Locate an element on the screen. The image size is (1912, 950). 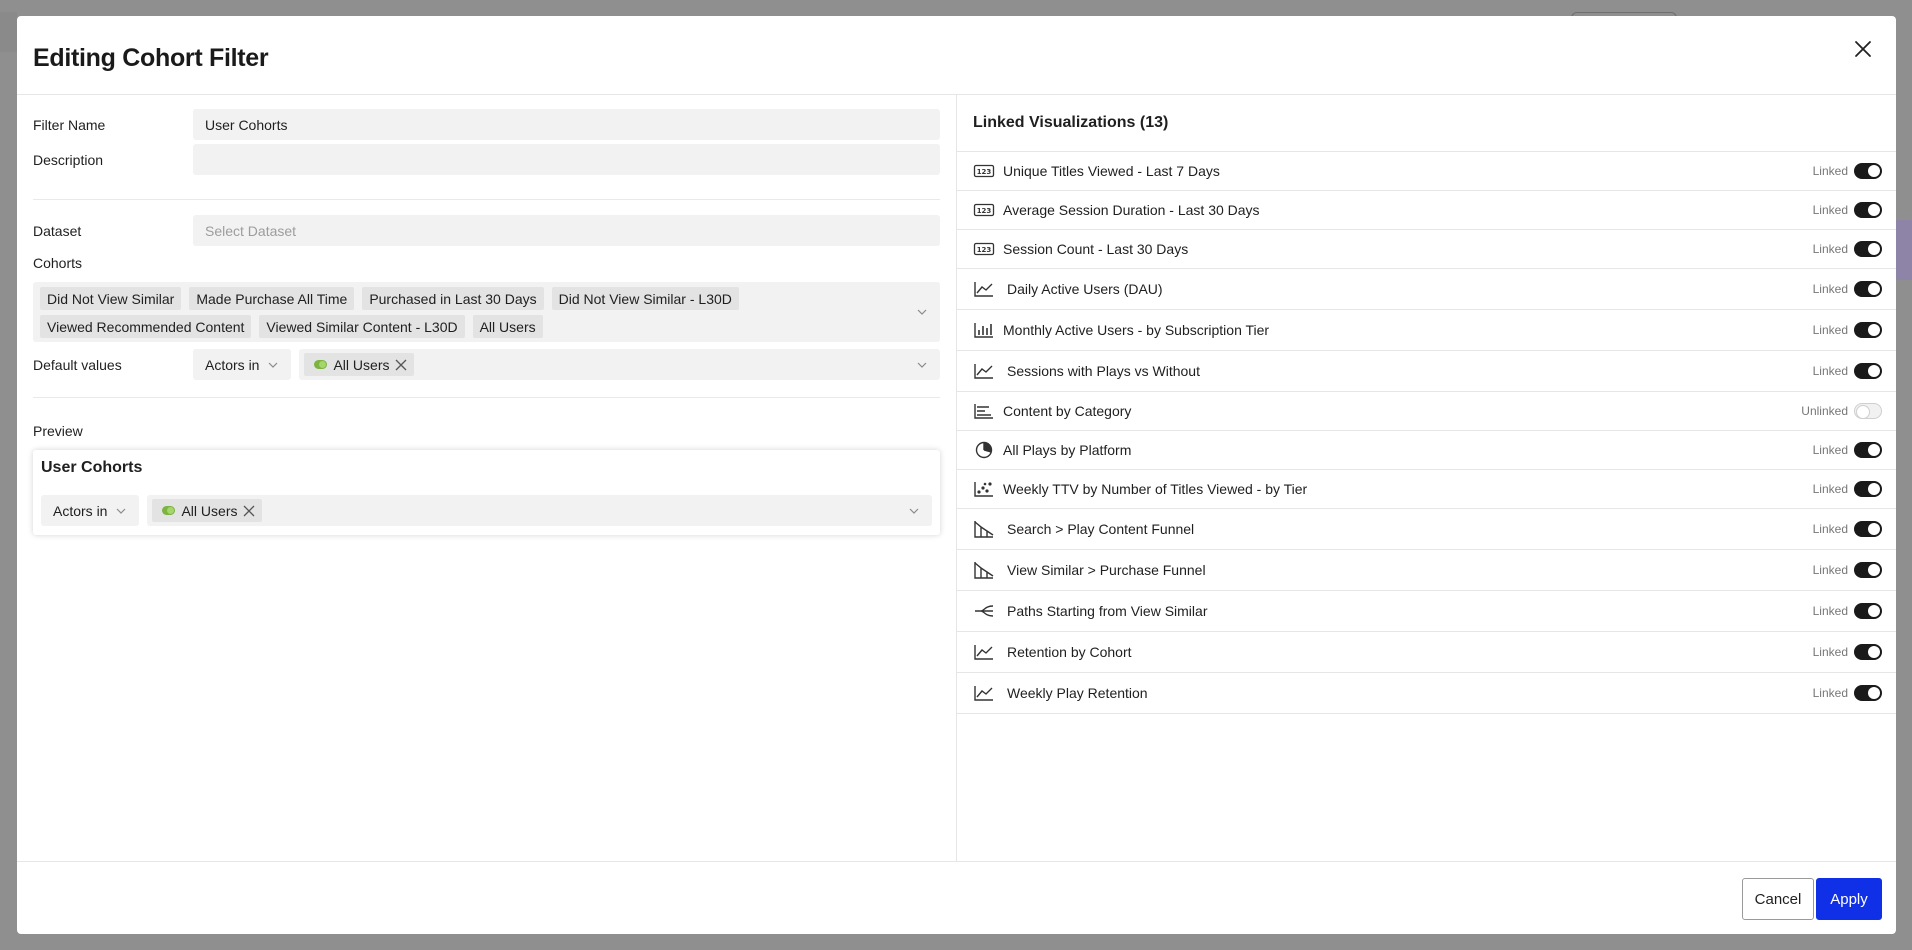
preview-label-row: Preview is located at coordinates (486, 431).